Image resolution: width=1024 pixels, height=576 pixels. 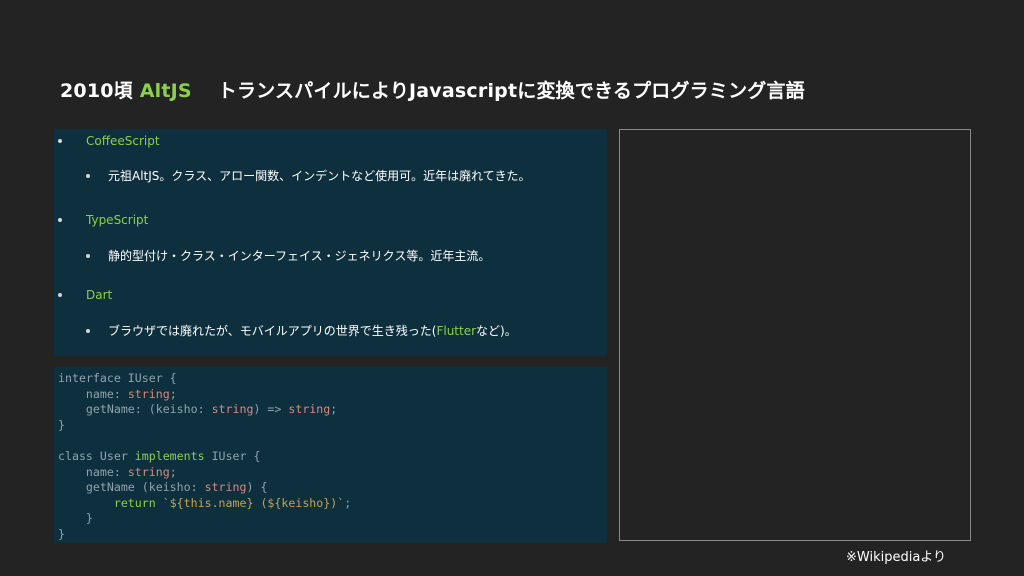 I want to click on list-subitem-text: ブラウザでは廃れたが、モバイルアプリの世界で生き残った(Flutterなど)。, so click(x=312, y=331).